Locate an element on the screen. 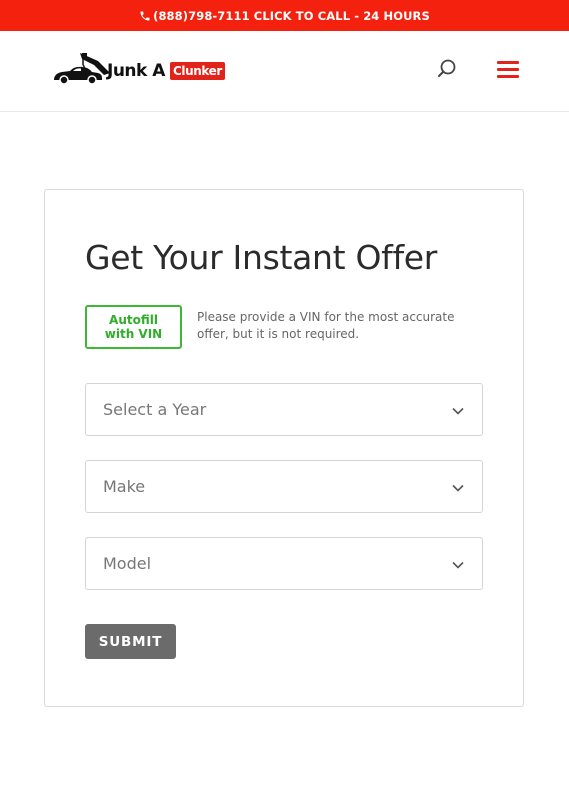 The width and height of the screenshot is (569, 787). form-title: Get Your Instant Offer is located at coordinates (261, 257).